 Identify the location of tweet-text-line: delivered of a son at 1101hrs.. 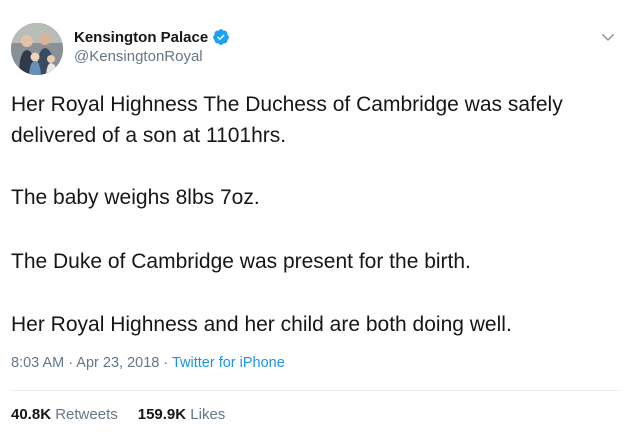
(149, 135).